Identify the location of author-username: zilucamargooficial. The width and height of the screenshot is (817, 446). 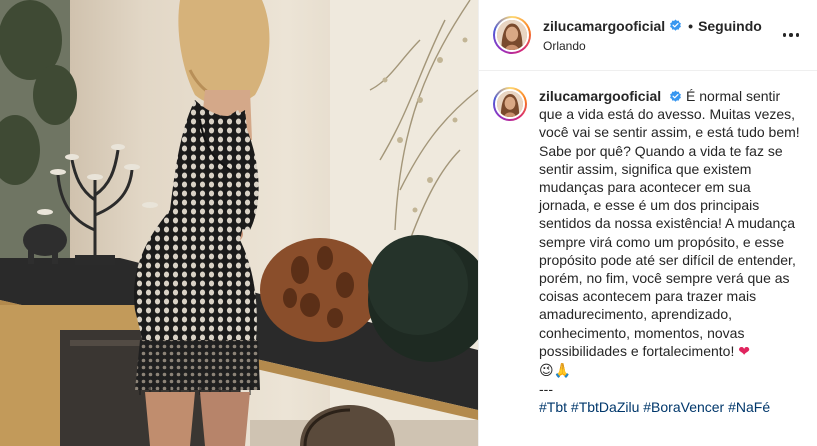
(604, 26).